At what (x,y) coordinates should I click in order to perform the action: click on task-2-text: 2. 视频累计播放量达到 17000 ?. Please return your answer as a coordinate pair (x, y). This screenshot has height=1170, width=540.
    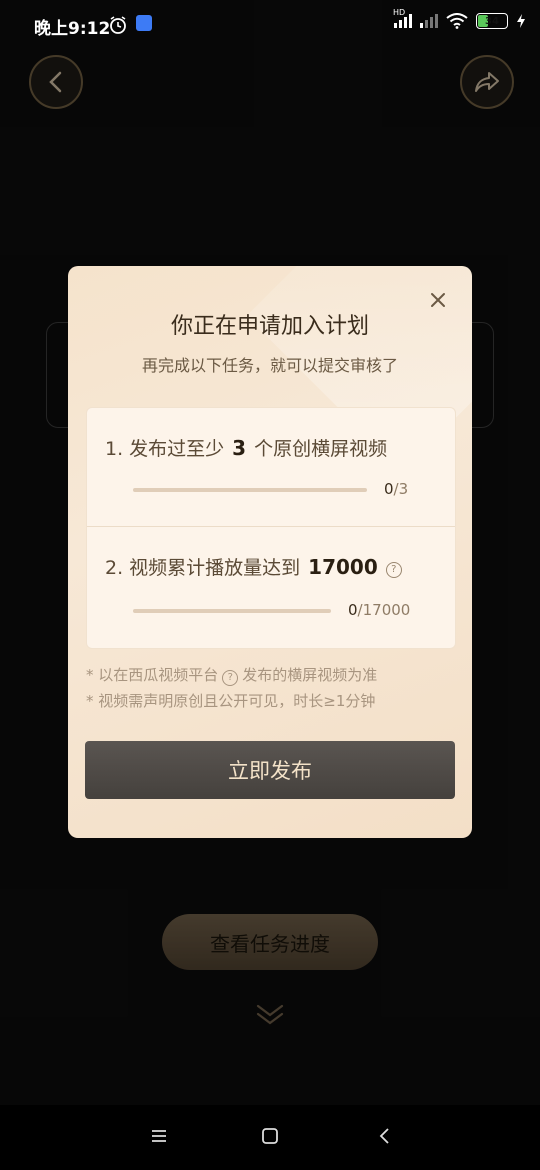
    Looking at the image, I should click on (253, 566).